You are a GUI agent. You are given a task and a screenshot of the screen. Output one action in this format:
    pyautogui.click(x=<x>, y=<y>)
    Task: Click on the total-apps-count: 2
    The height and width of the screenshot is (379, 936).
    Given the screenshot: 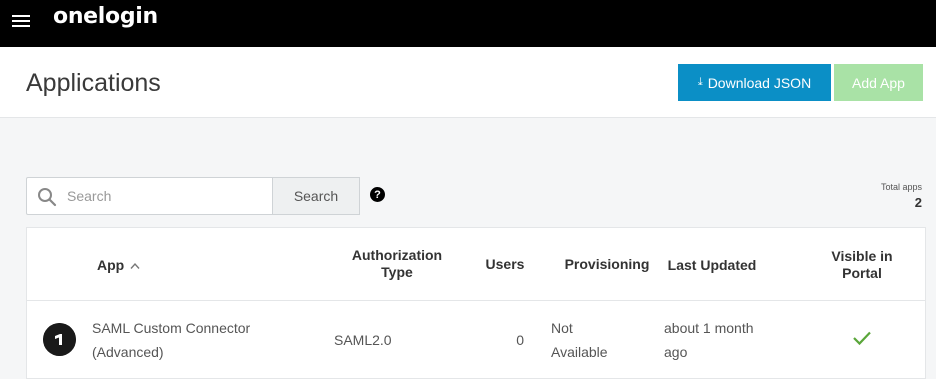 What is the action you would take?
    pyautogui.click(x=918, y=202)
    